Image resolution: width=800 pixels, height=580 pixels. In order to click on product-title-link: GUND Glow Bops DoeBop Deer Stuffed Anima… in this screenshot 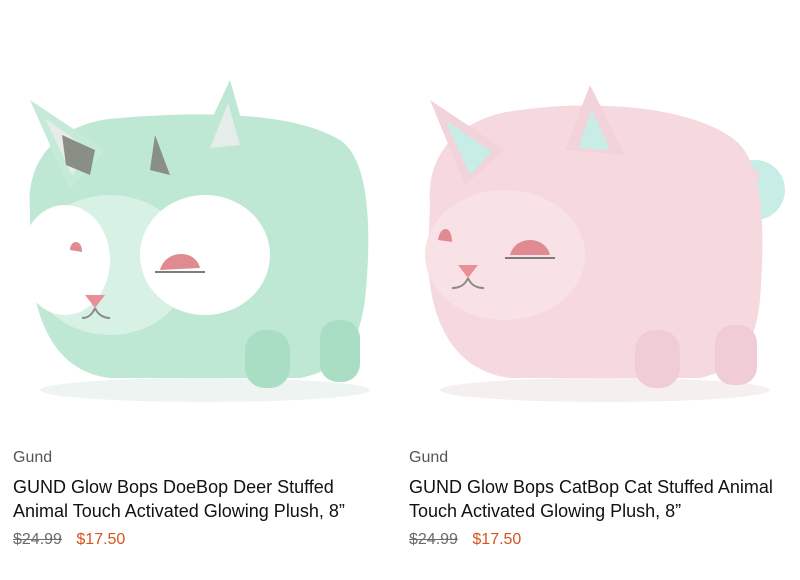, I will do `click(198, 499)`.